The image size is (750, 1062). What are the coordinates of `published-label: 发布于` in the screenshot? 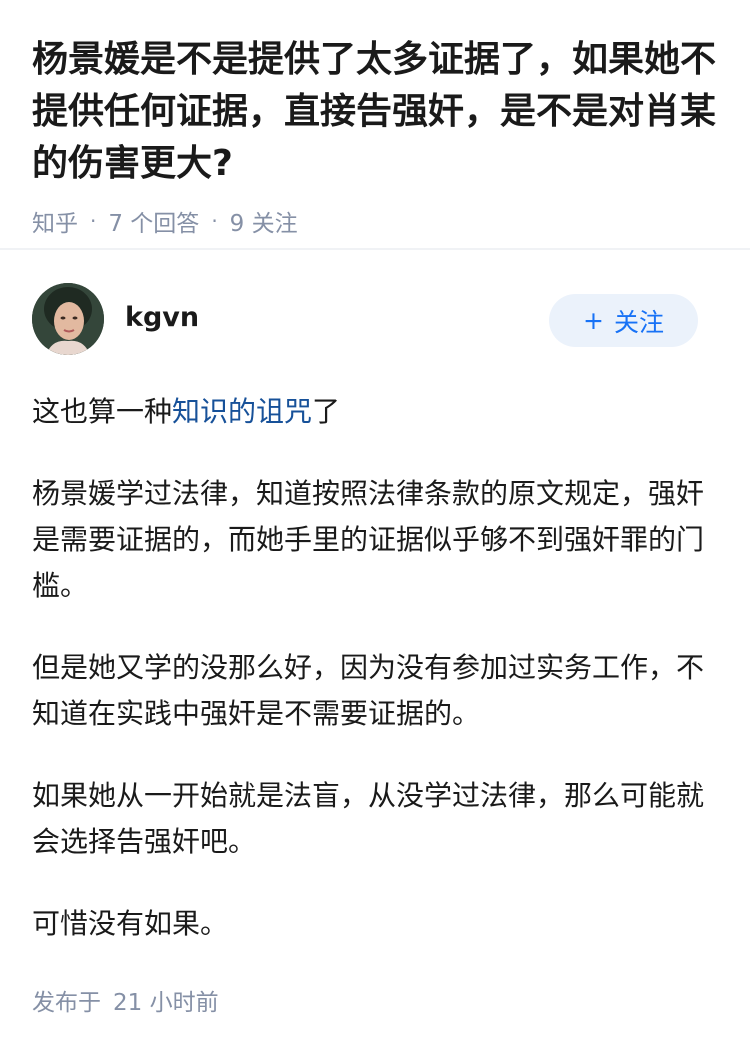 It's located at (66, 1003).